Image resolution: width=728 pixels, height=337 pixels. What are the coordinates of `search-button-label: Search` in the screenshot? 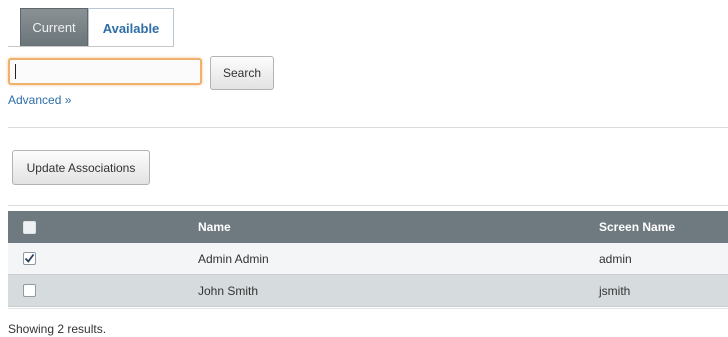 It's located at (242, 73).